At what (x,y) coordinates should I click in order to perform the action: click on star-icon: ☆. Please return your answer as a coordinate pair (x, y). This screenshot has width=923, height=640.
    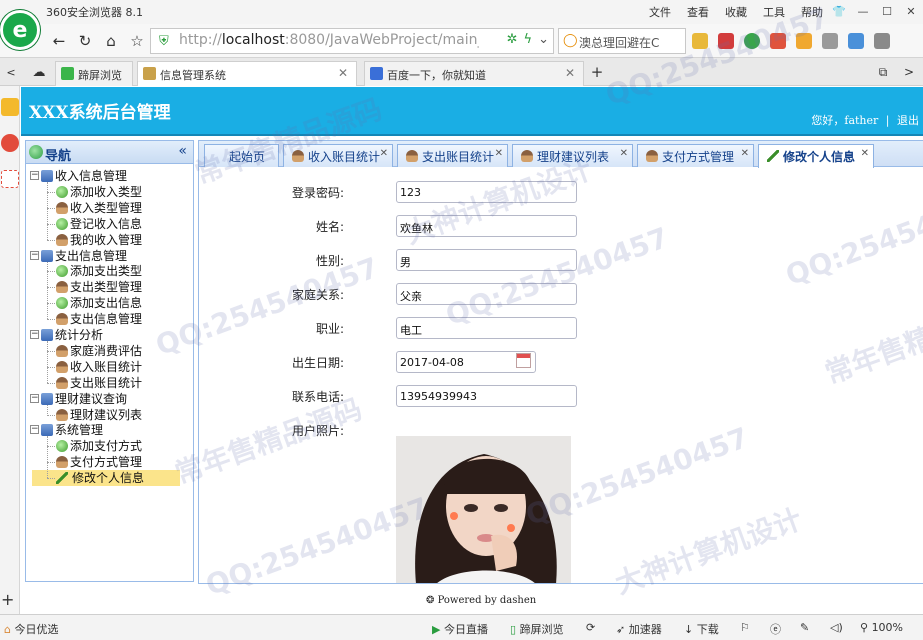
    Looking at the image, I should click on (137, 41).